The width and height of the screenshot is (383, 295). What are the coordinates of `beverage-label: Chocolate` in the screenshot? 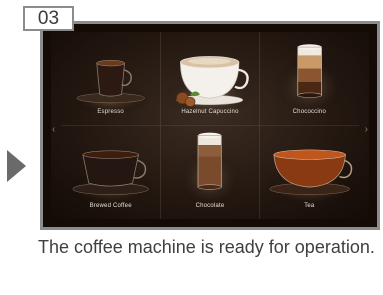 It's located at (210, 206).